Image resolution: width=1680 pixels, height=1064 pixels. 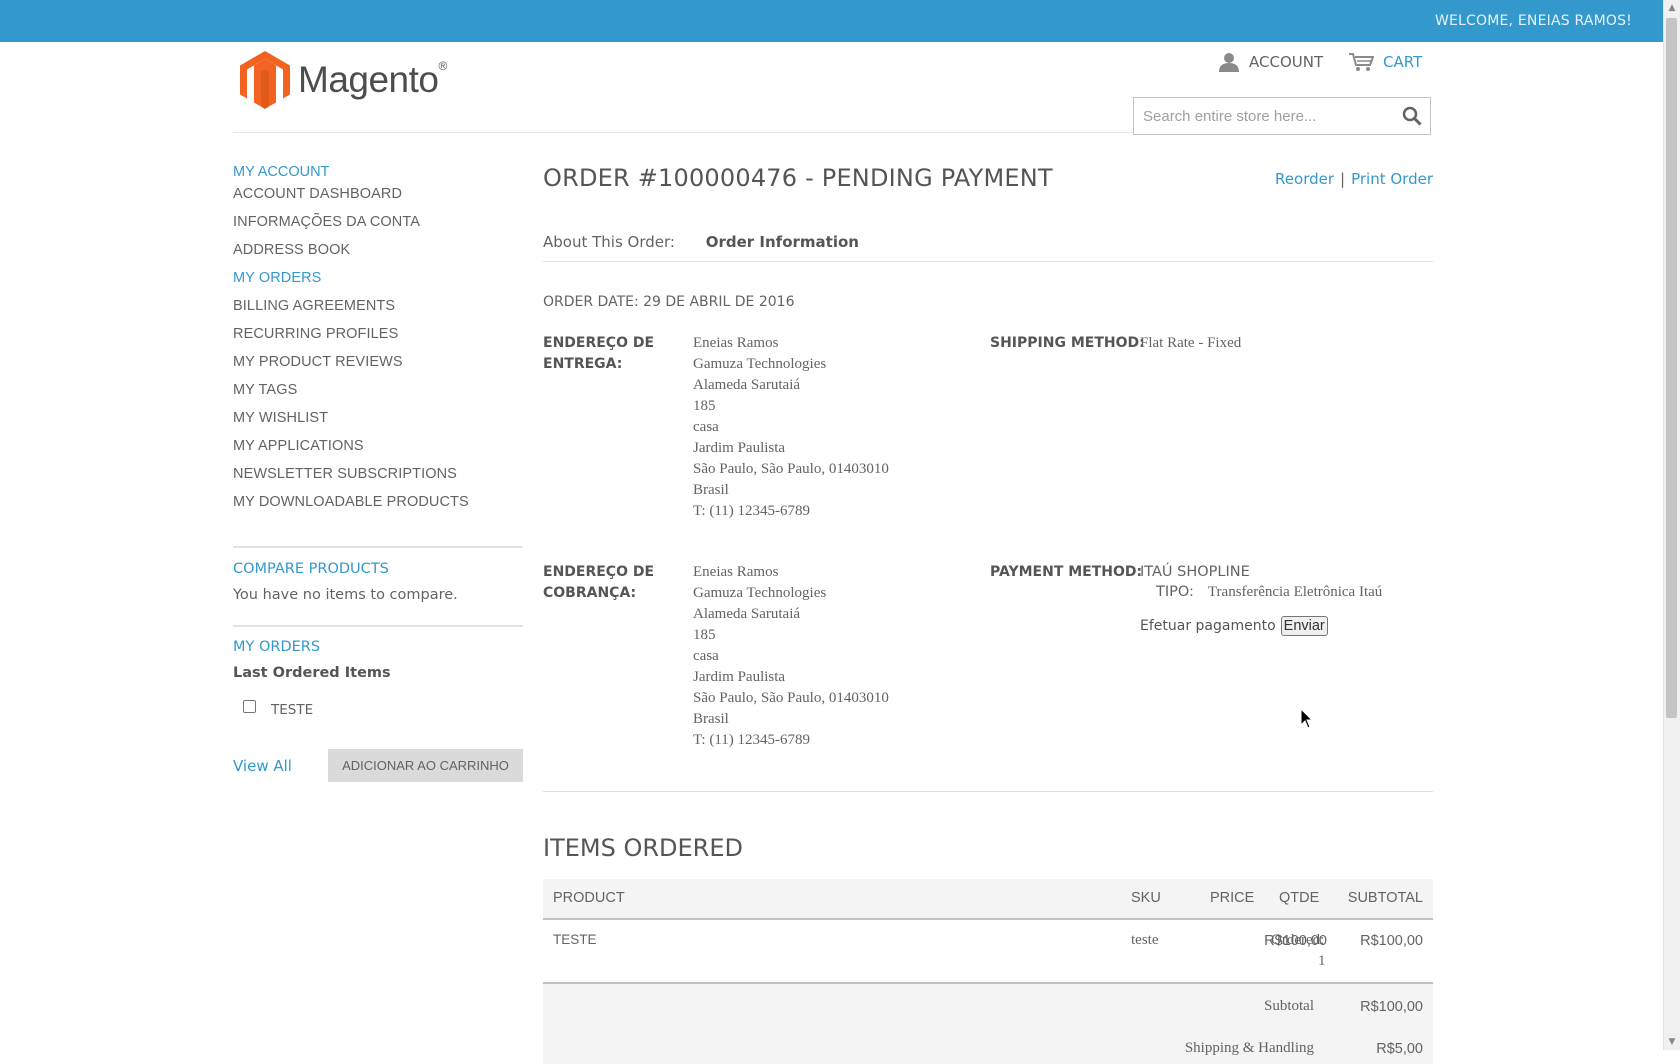 I want to click on account-link: ACCOUNT, so click(x=1270, y=62).